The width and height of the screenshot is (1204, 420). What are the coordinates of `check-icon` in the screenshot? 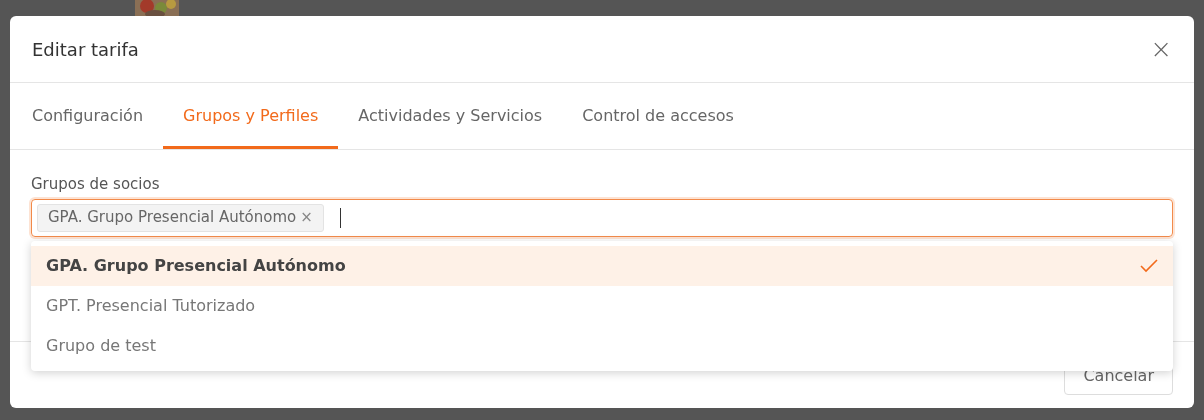 It's located at (1149, 266).